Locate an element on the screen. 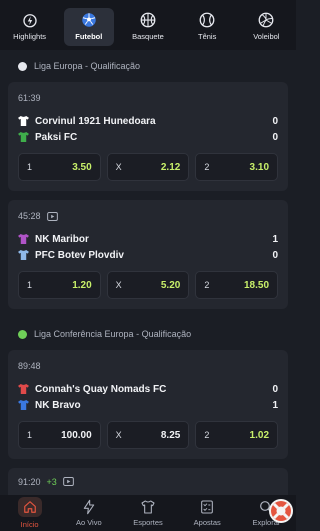  extra-markets-count: +3 is located at coordinates (51, 482).